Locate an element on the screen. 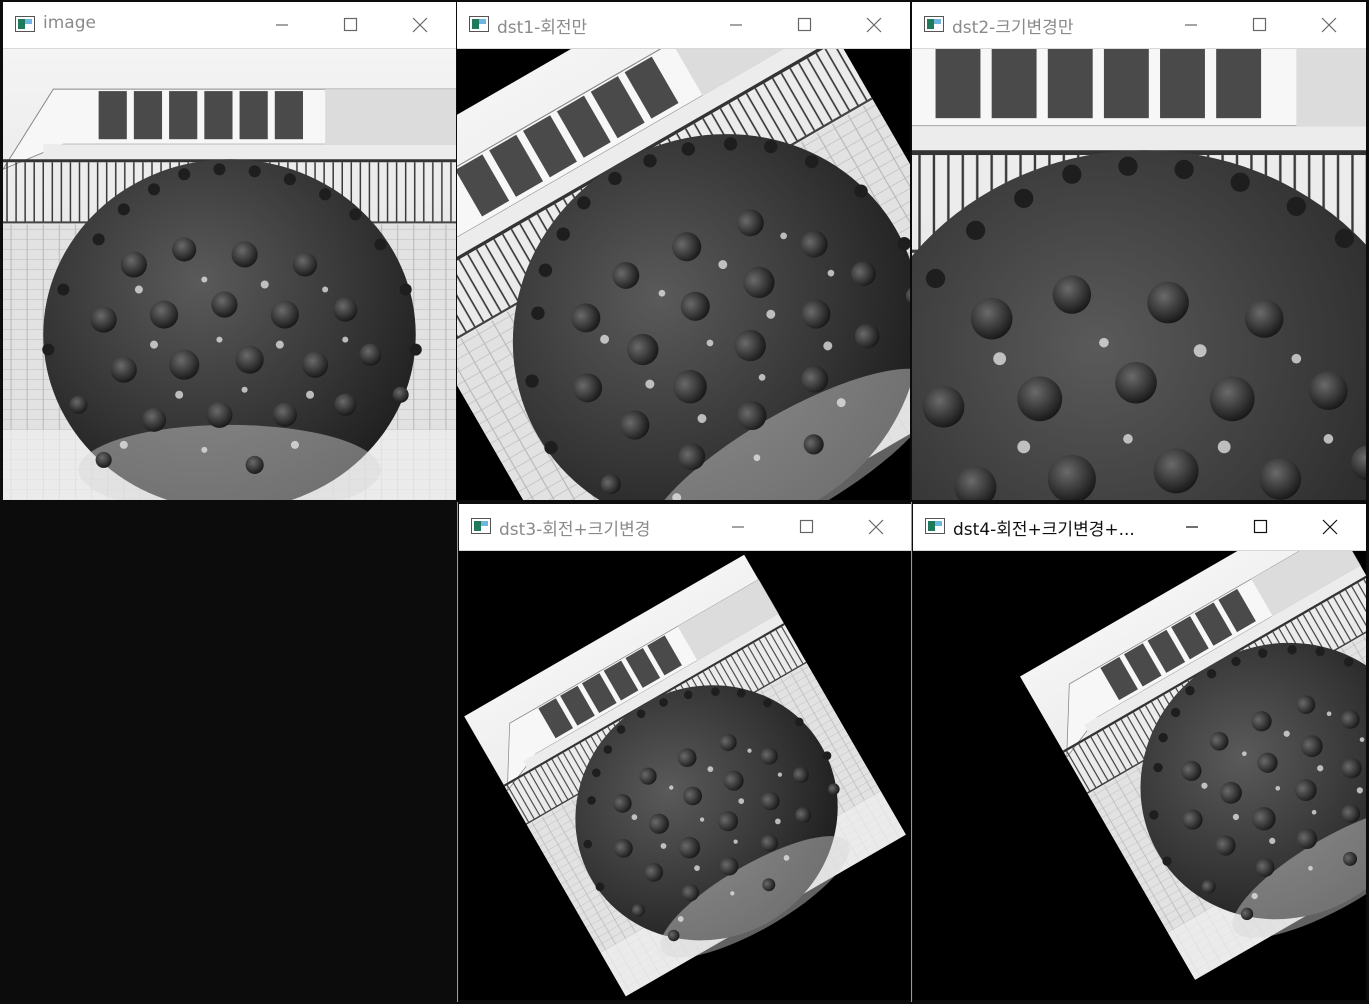  titlebar: dst3-회전+크기변경 is located at coordinates (685, 527).